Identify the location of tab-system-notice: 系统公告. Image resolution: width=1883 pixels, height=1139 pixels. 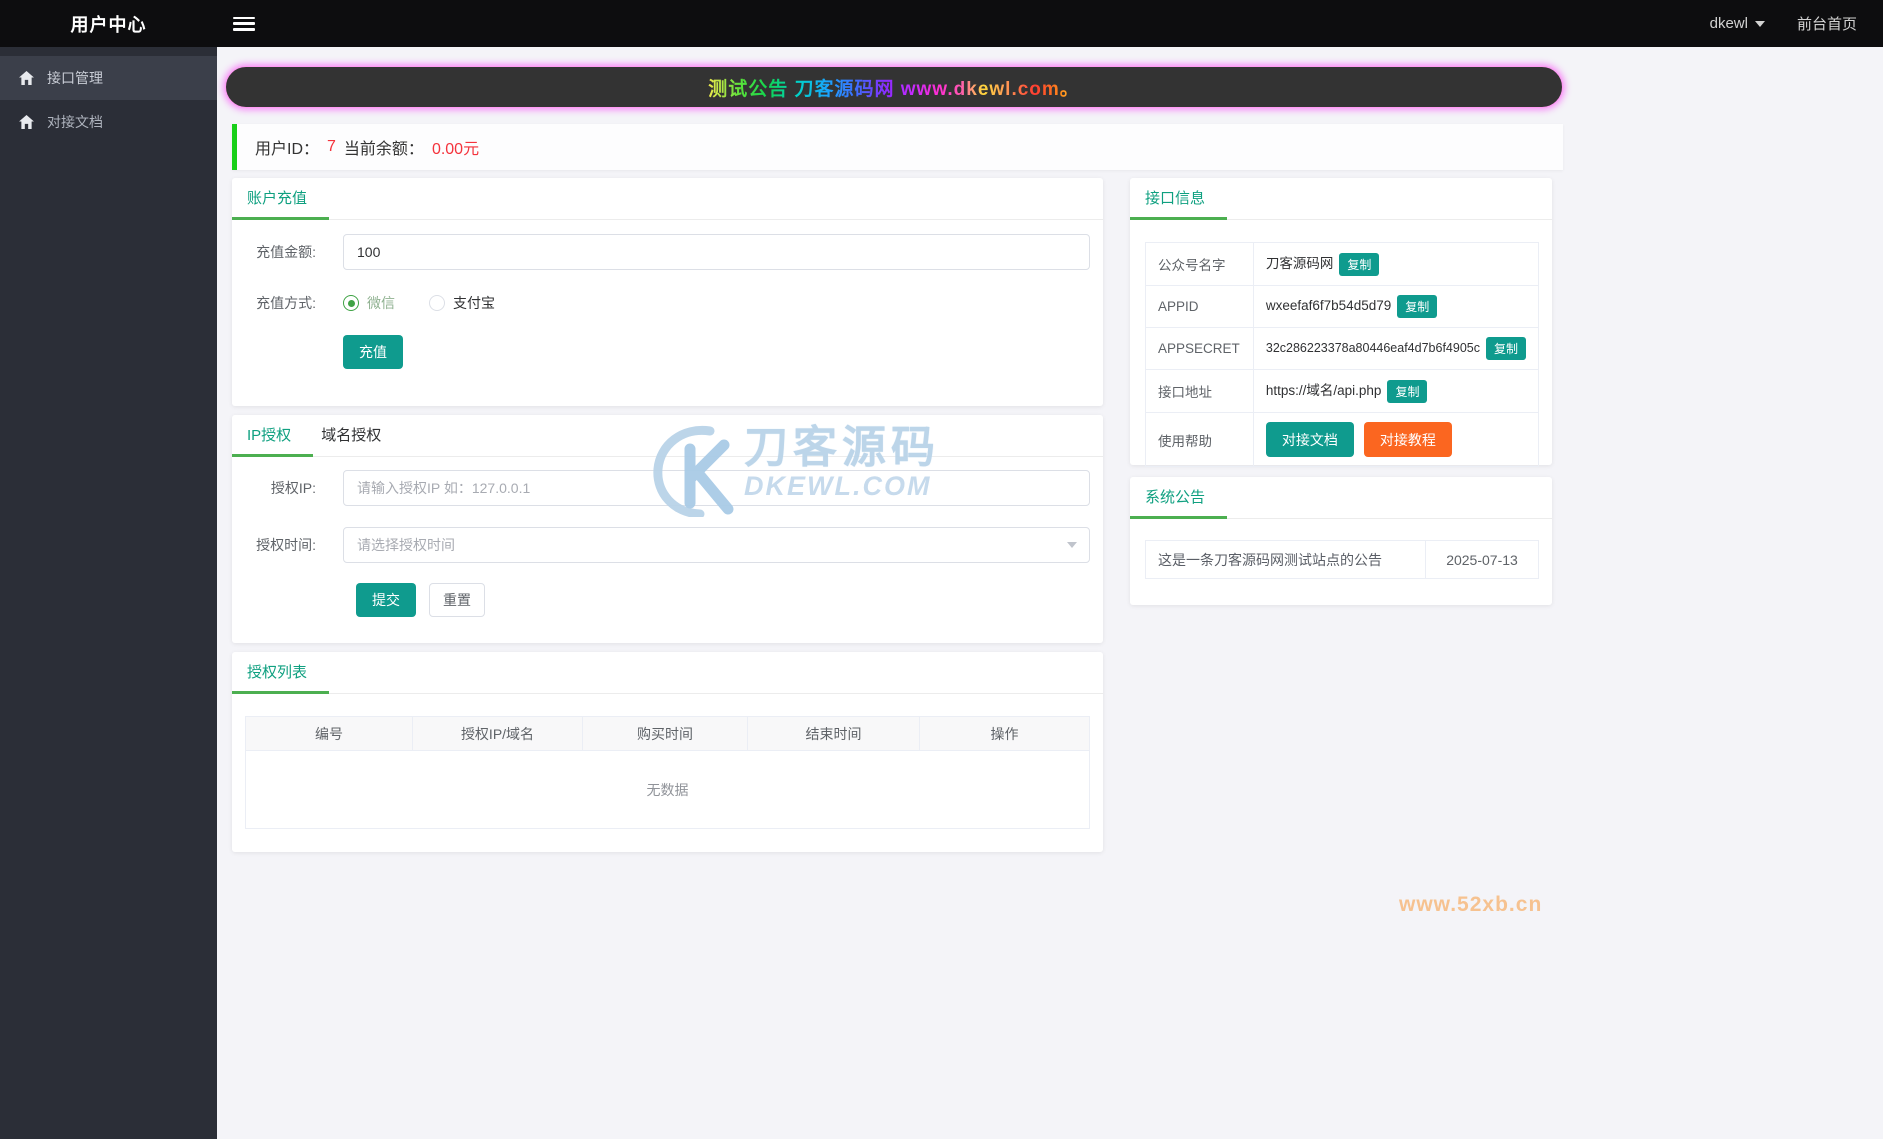
(1178, 498).